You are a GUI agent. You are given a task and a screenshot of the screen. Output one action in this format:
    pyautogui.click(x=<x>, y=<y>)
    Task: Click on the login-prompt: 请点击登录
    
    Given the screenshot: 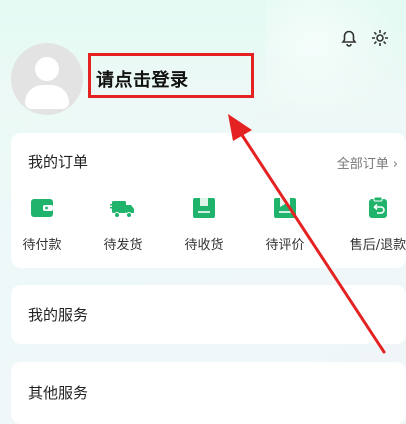 What is the action you would take?
    pyautogui.click(x=142, y=79)
    